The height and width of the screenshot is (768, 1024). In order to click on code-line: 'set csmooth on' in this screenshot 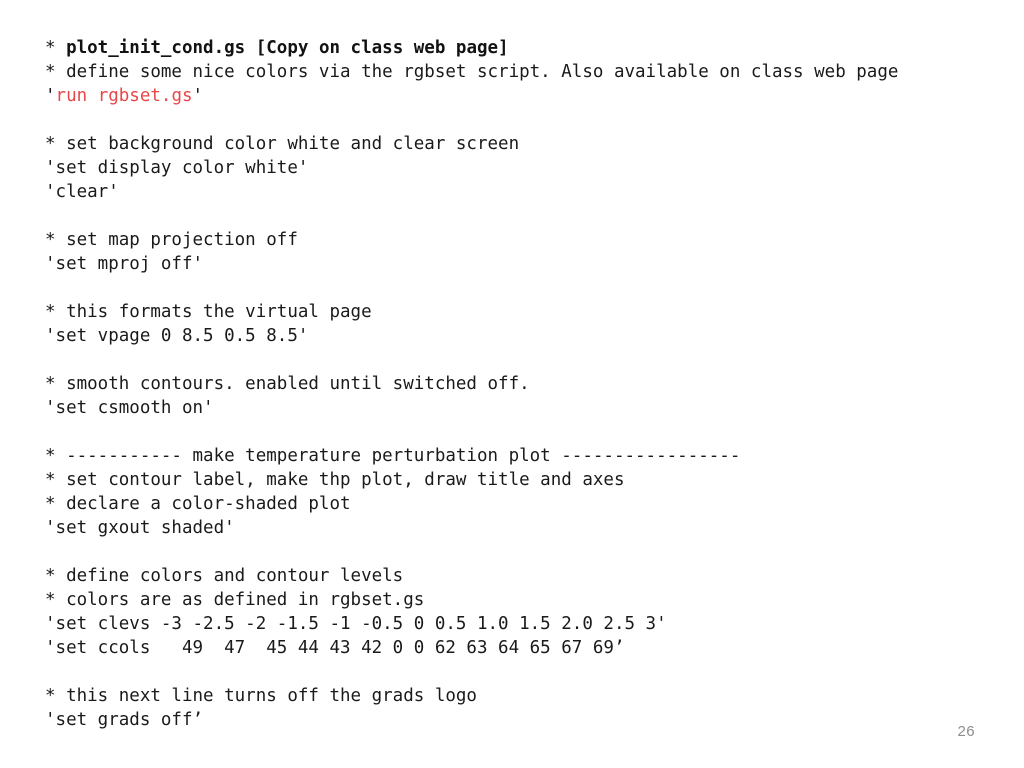, I will do `click(532, 408)`.